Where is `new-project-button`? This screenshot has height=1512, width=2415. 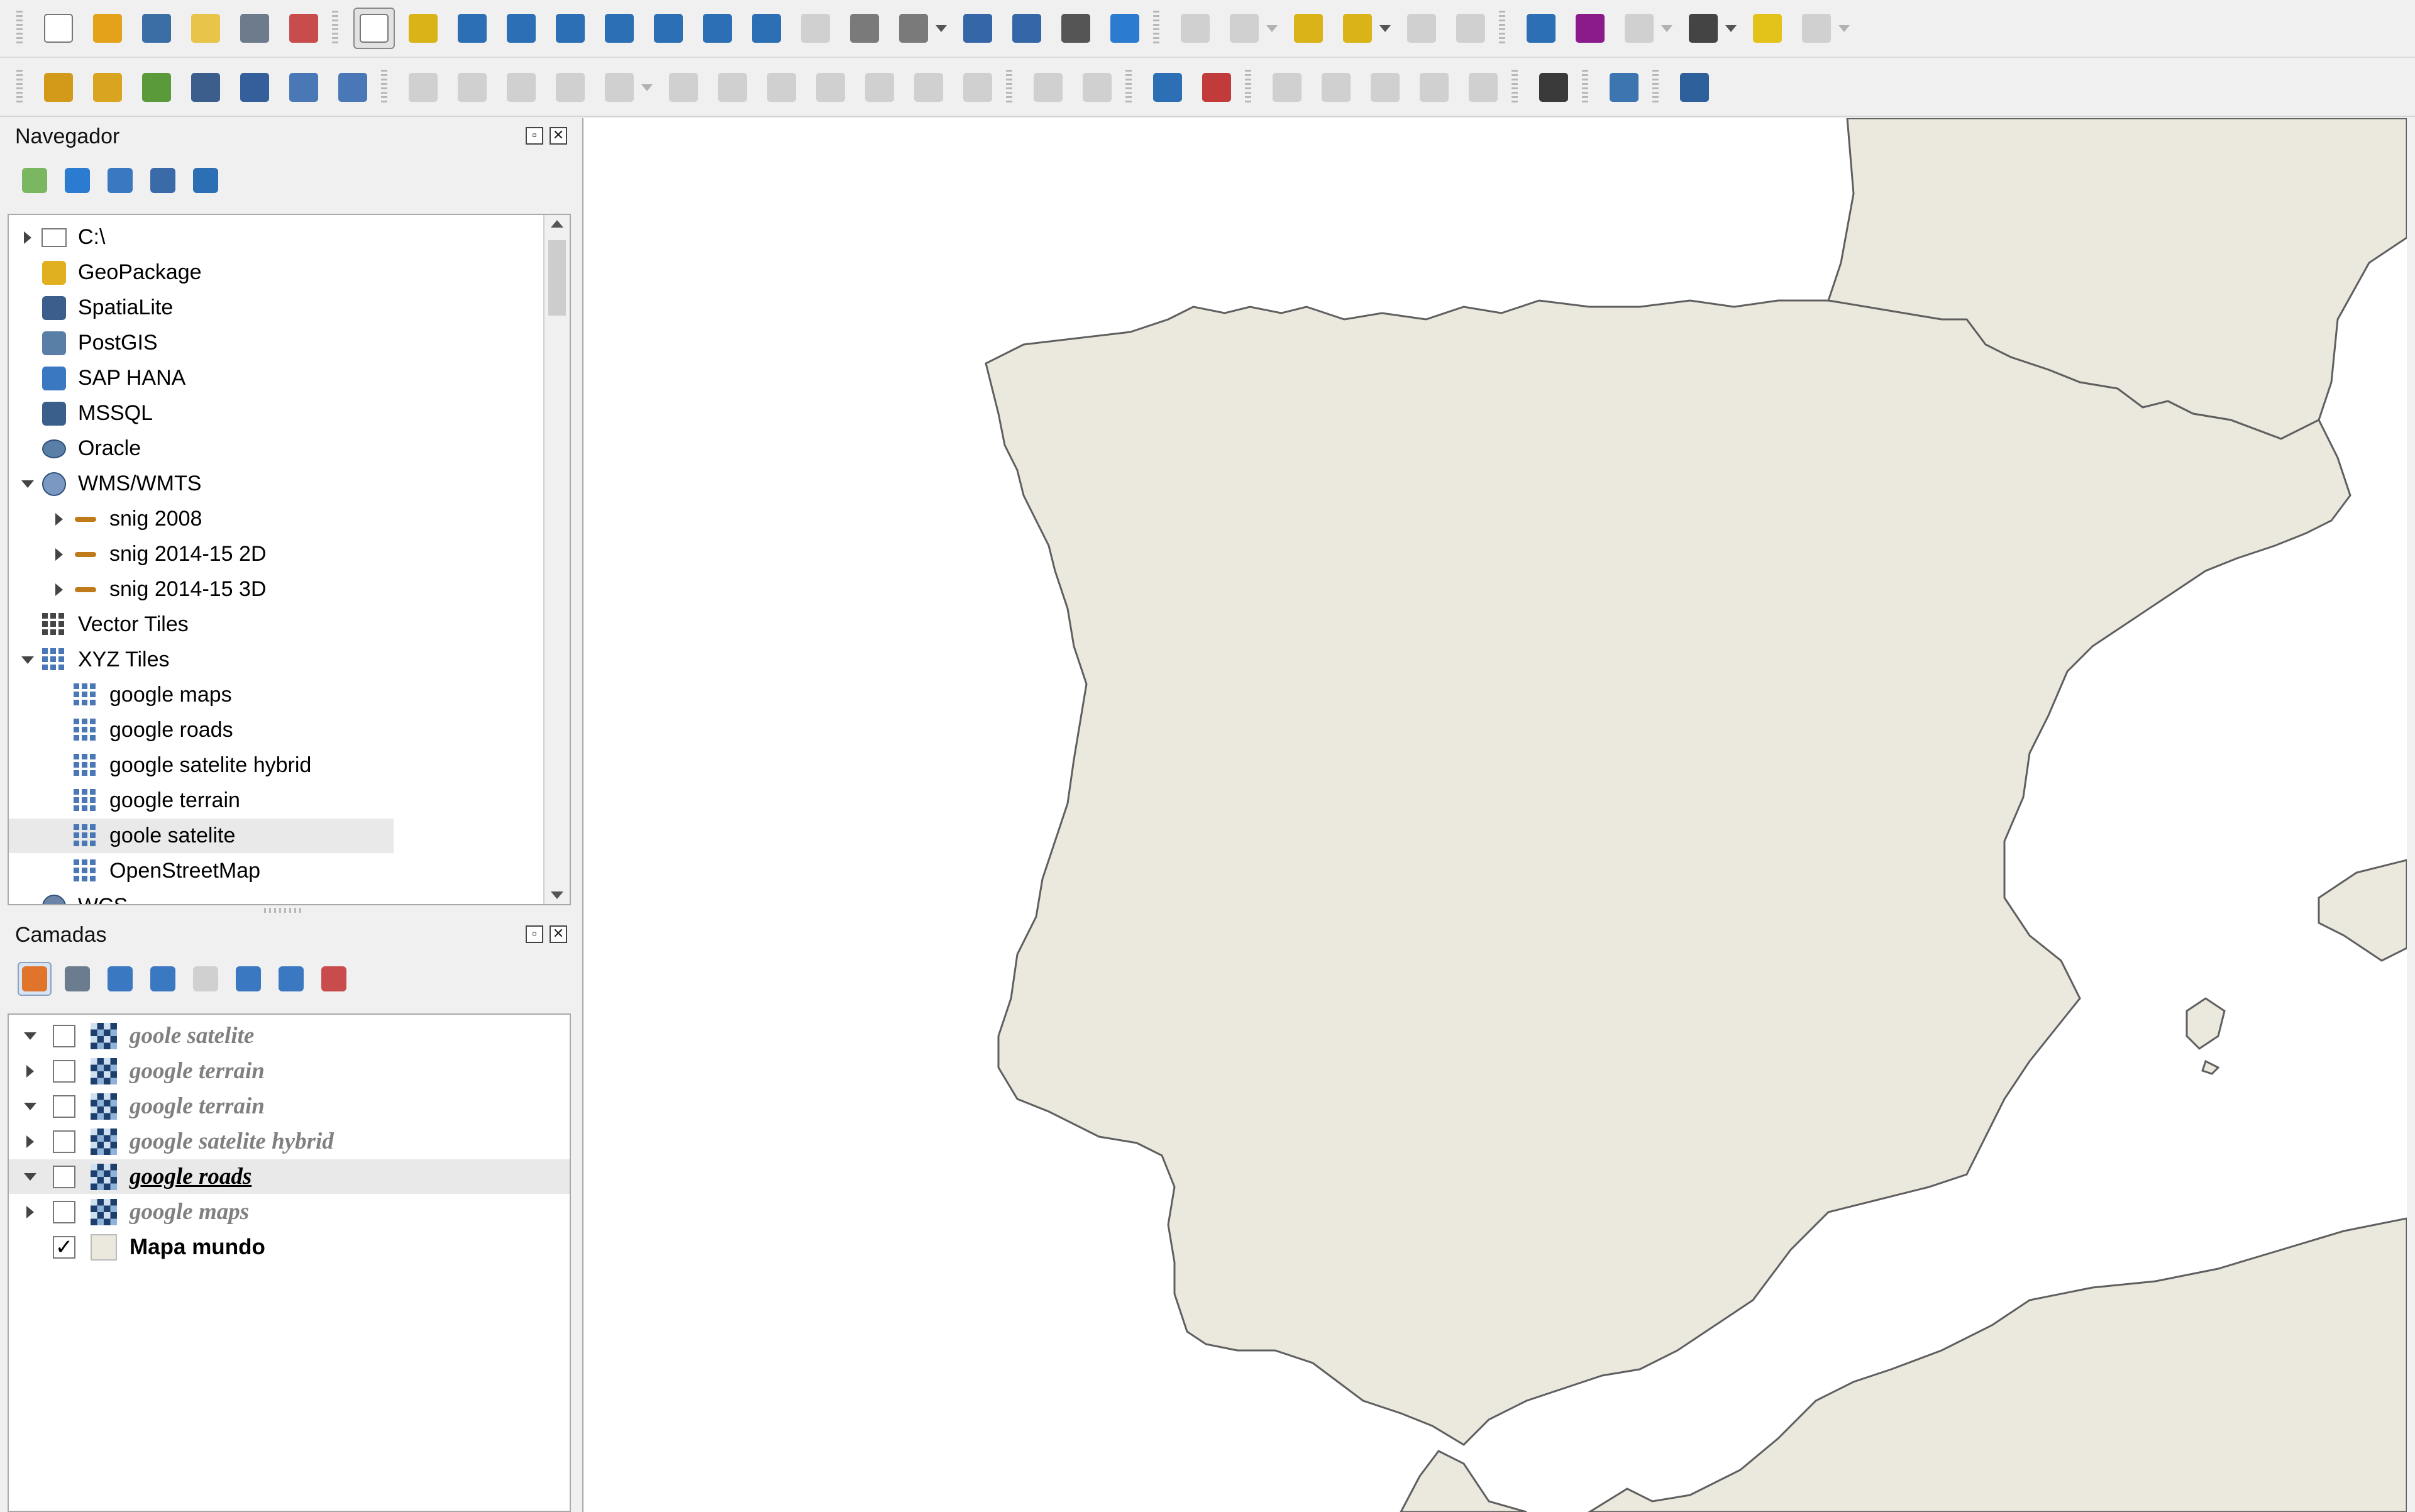
new-project-button is located at coordinates (58, 29).